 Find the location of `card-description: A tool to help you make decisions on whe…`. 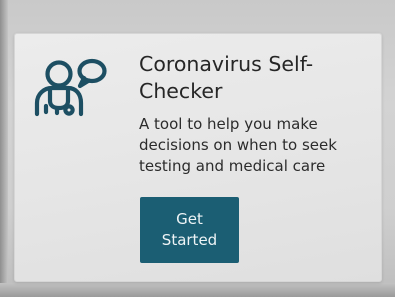

card-description: A tool to help you make decisions on whe… is located at coordinates (238, 145).